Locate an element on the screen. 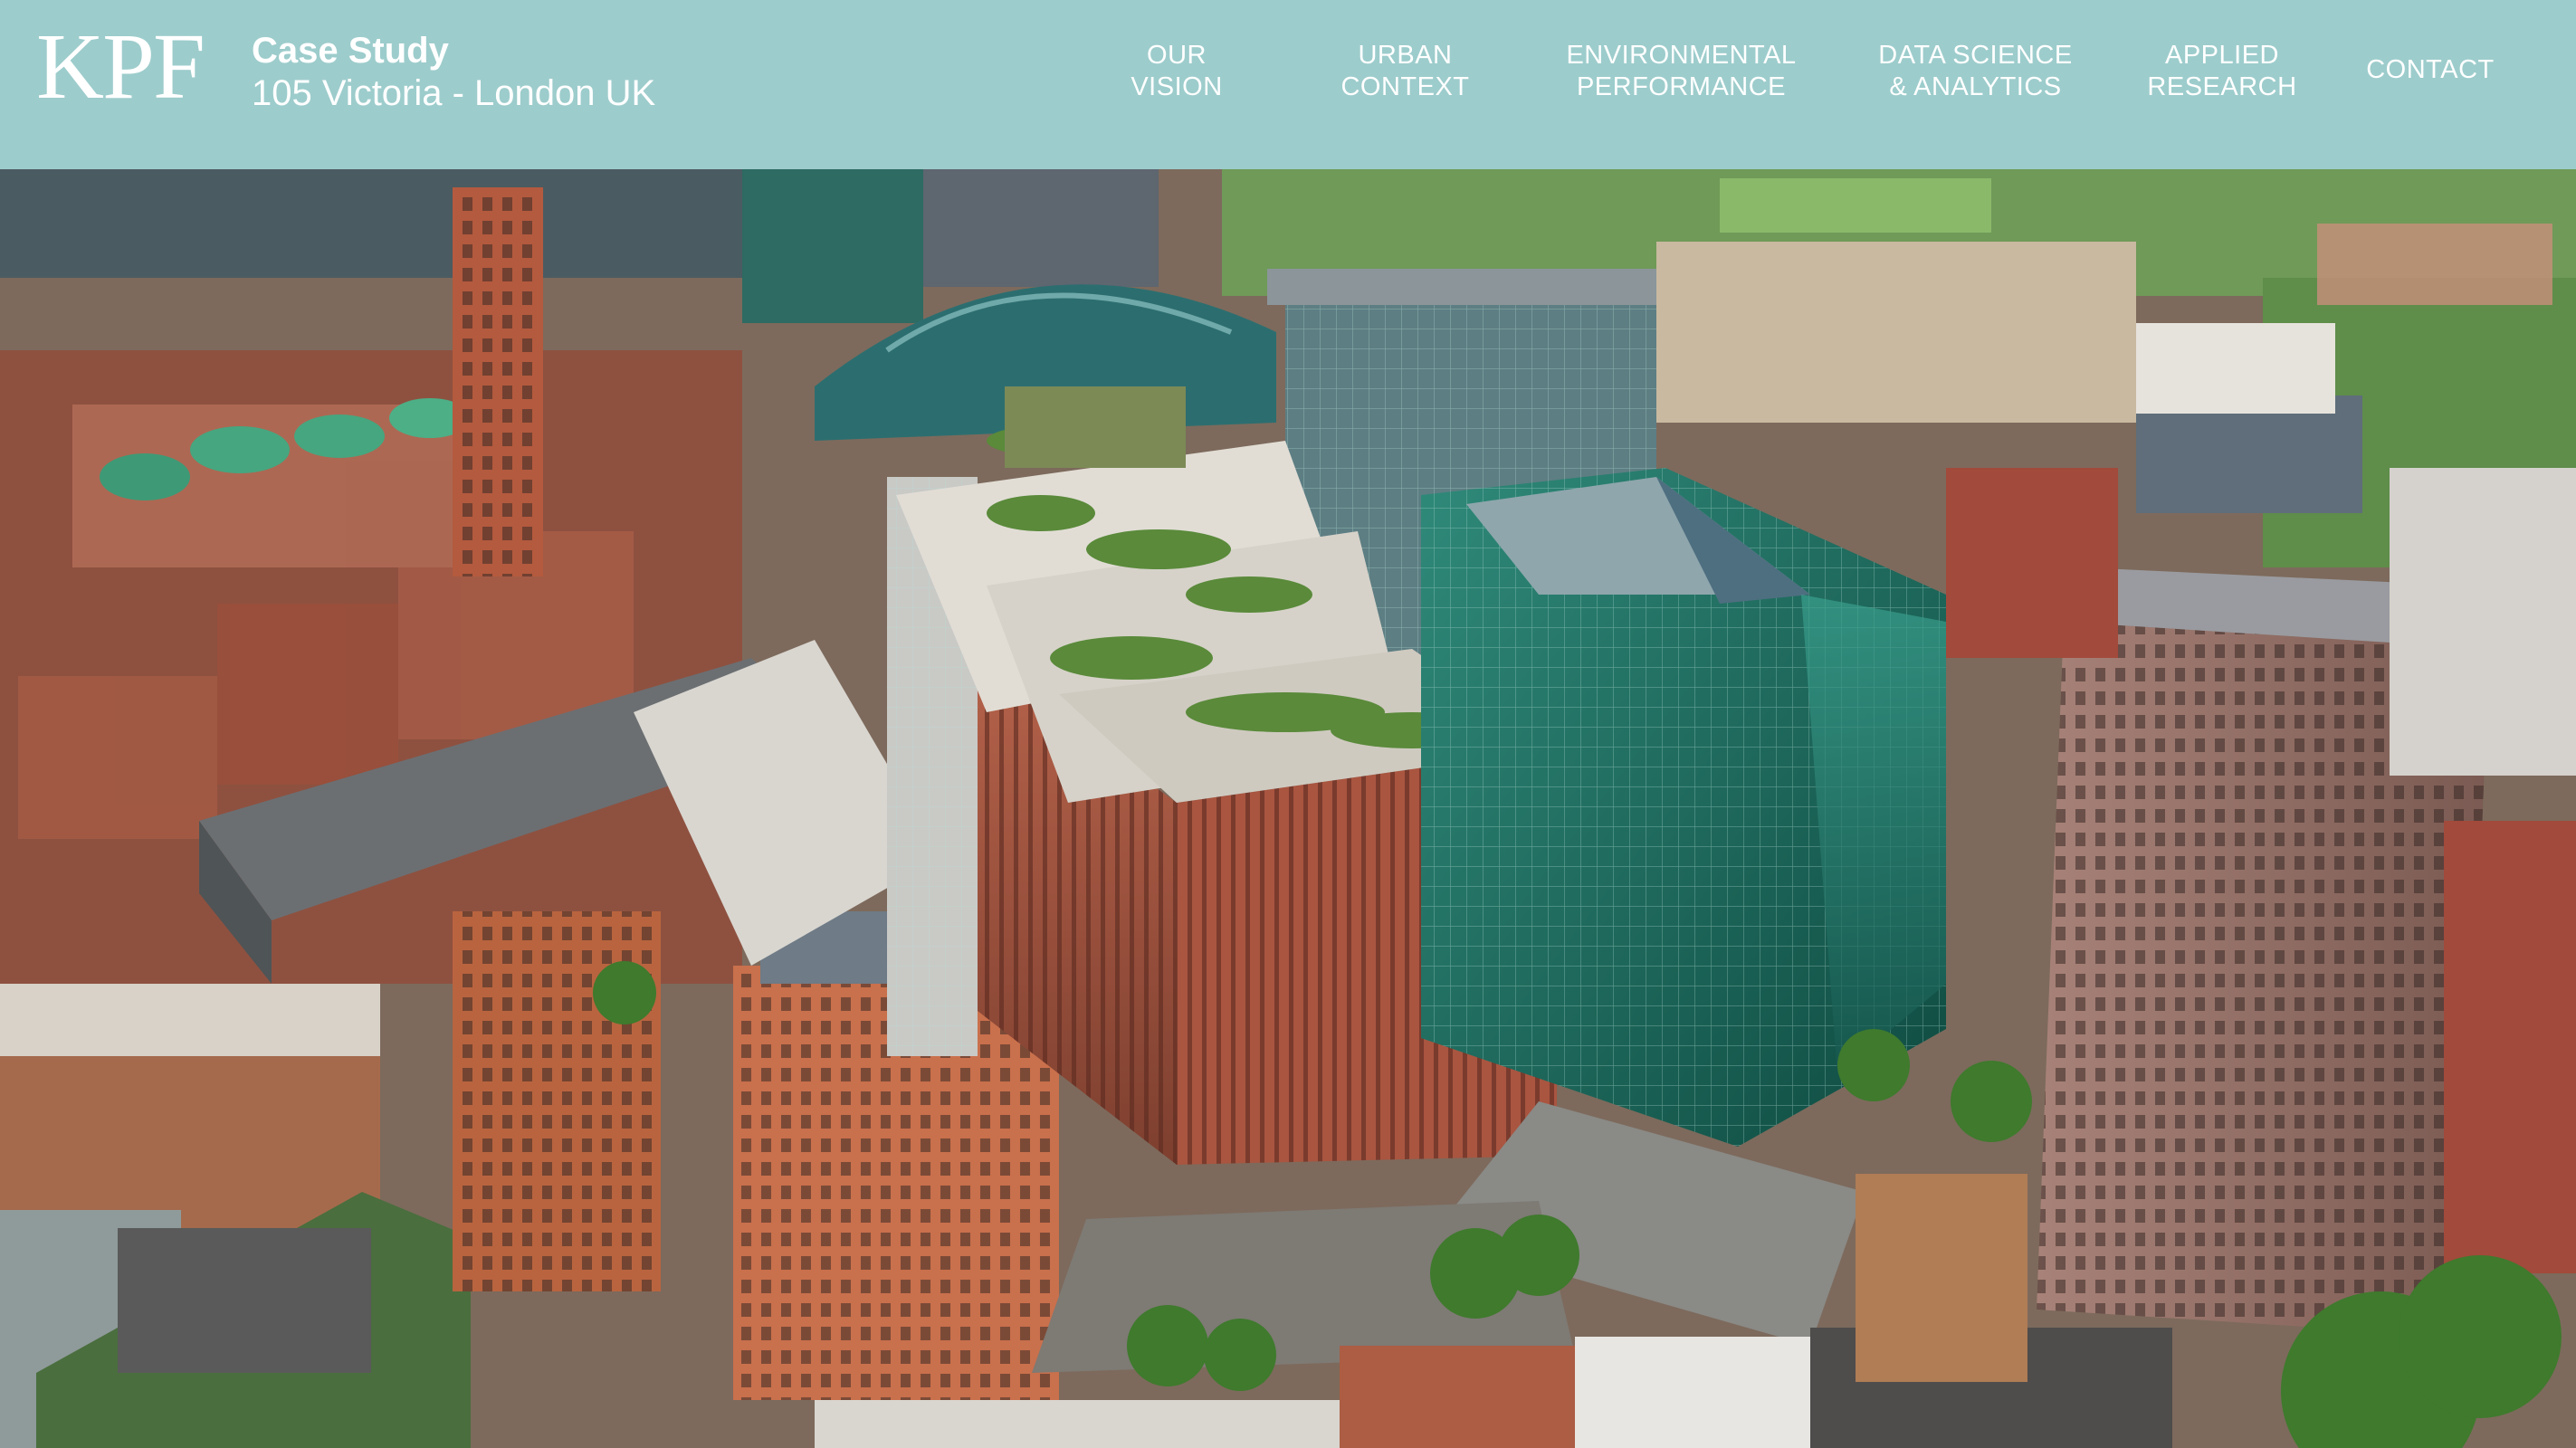  nav-data-science-analytics: DATA SCIENCE & ANALYTICS is located at coordinates (1976, 71).